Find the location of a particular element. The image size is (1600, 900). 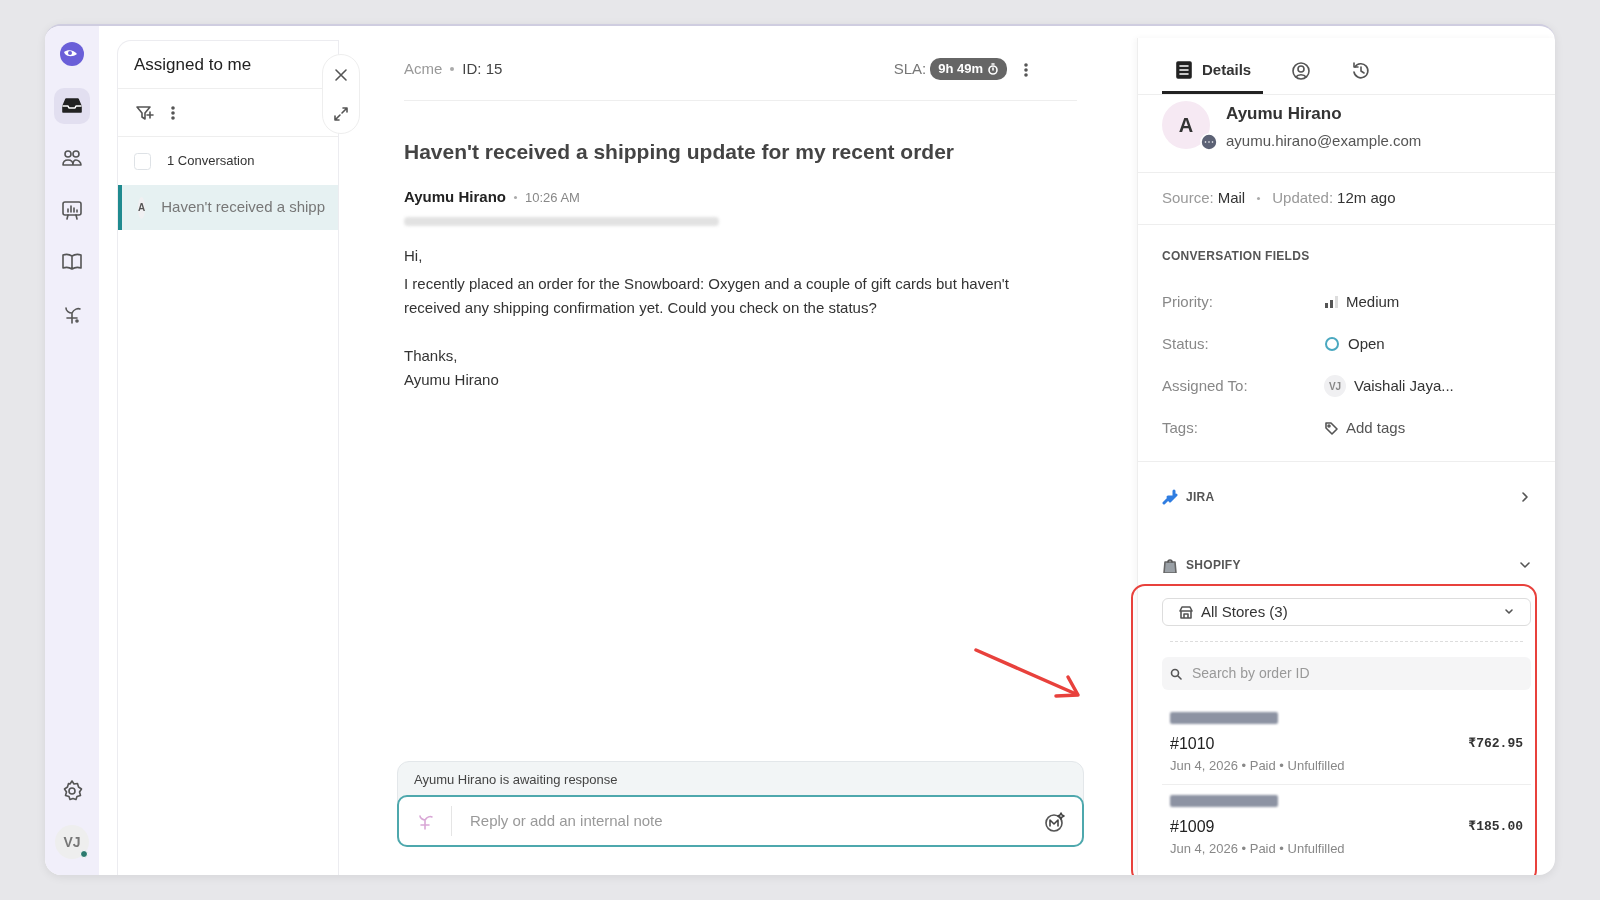

value-text: Add tags is located at coordinates (1376, 427).